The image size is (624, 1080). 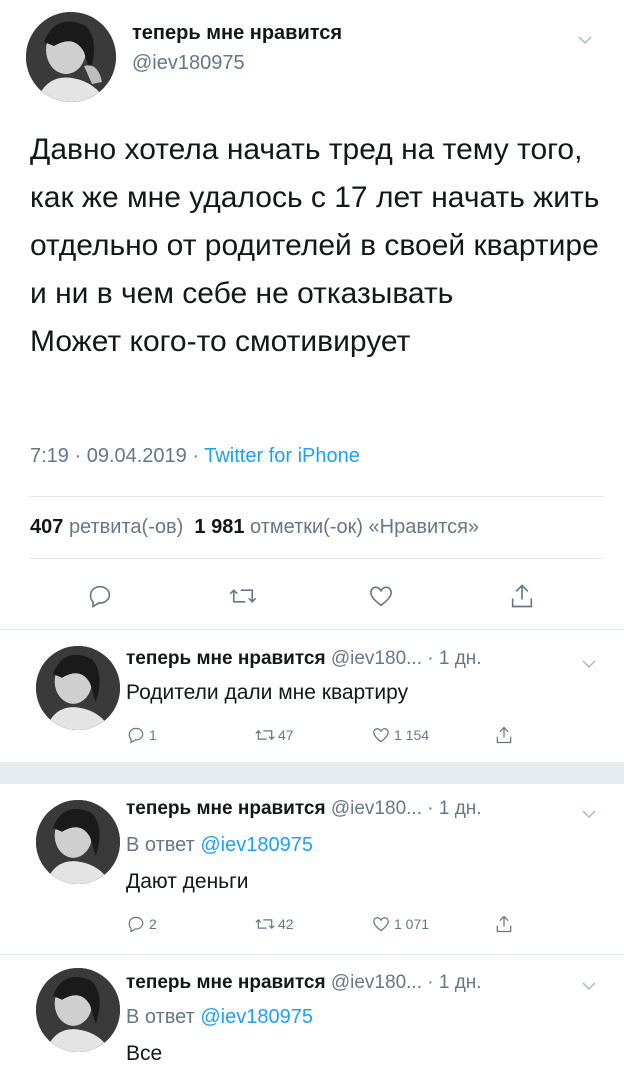 I want to click on like-button: 1 071, so click(x=399, y=924).